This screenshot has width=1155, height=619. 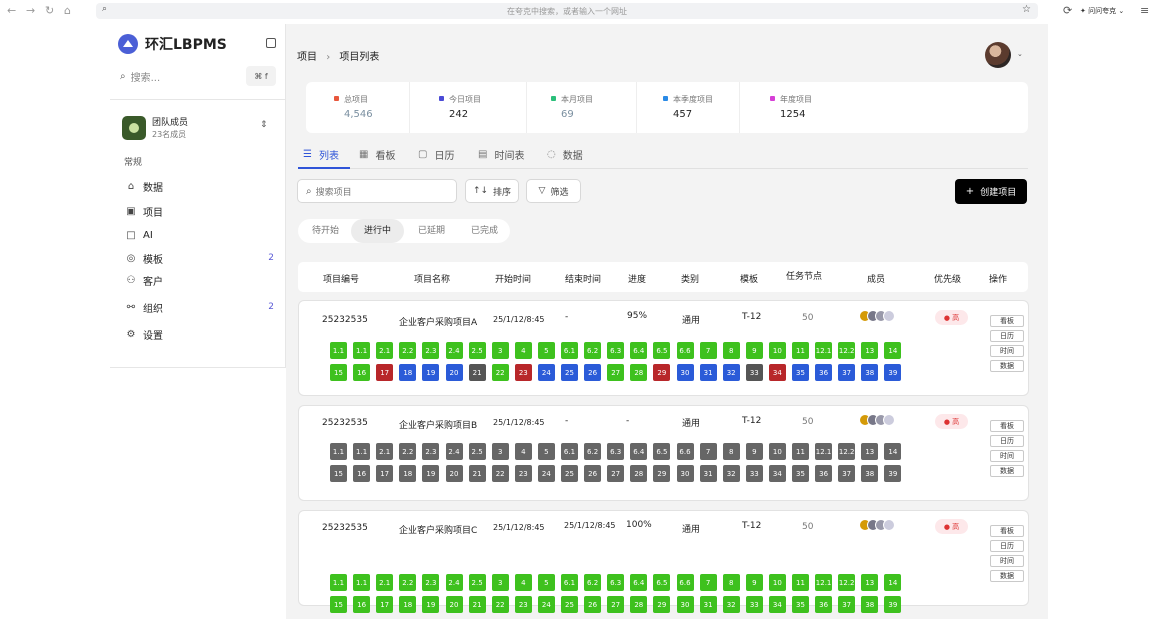 I want to click on chevron-updown-icon: ⇕, so click(x=264, y=125).